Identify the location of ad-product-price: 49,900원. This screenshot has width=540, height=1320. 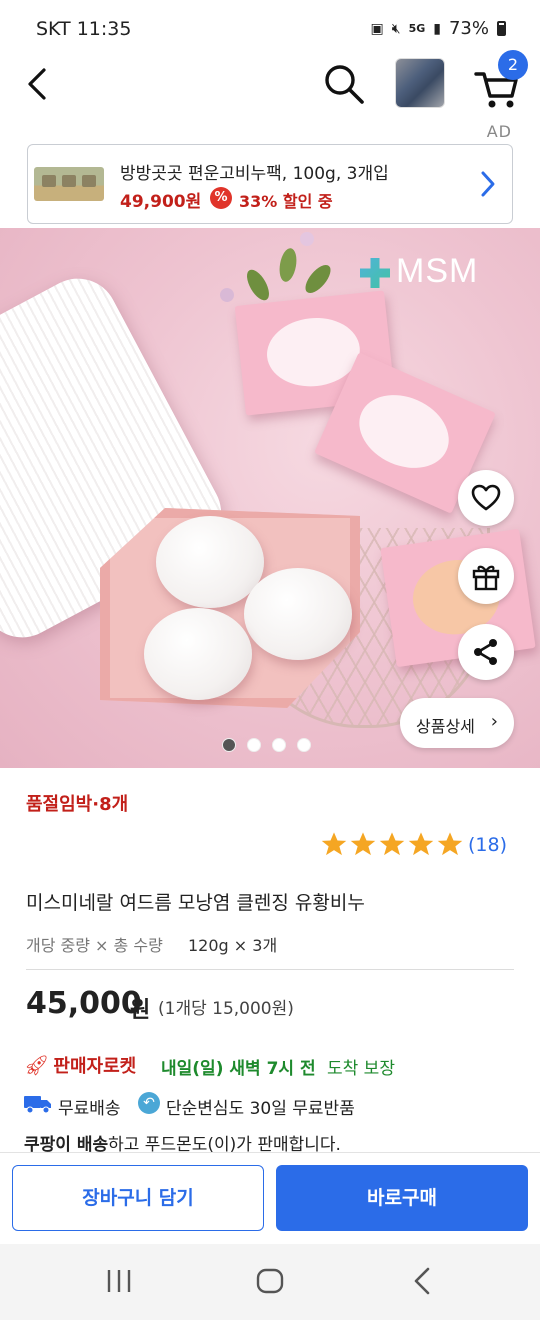
(161, 202).